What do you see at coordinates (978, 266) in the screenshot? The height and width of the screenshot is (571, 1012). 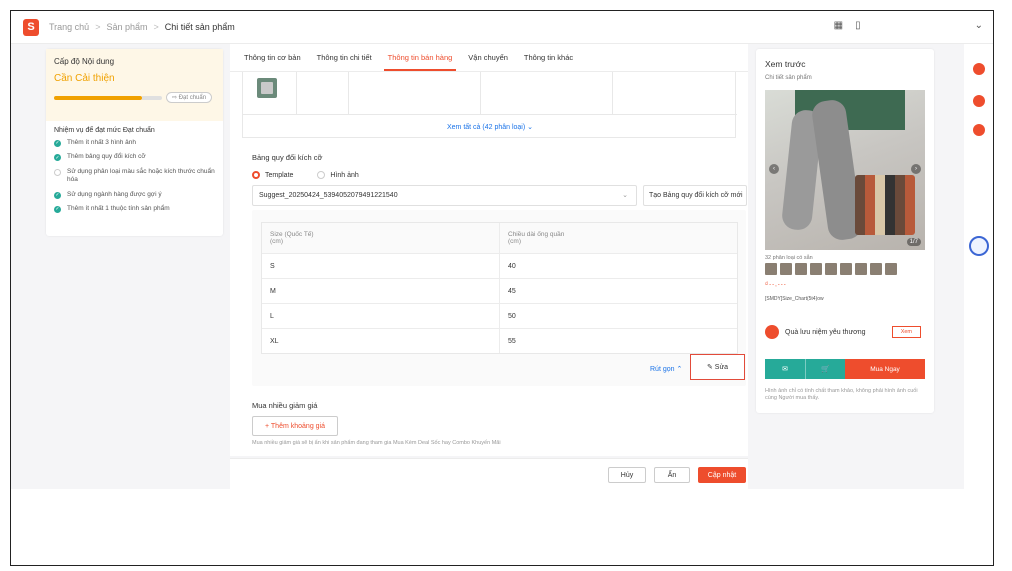 I see `right-rail` at bounding box center [978, 266].